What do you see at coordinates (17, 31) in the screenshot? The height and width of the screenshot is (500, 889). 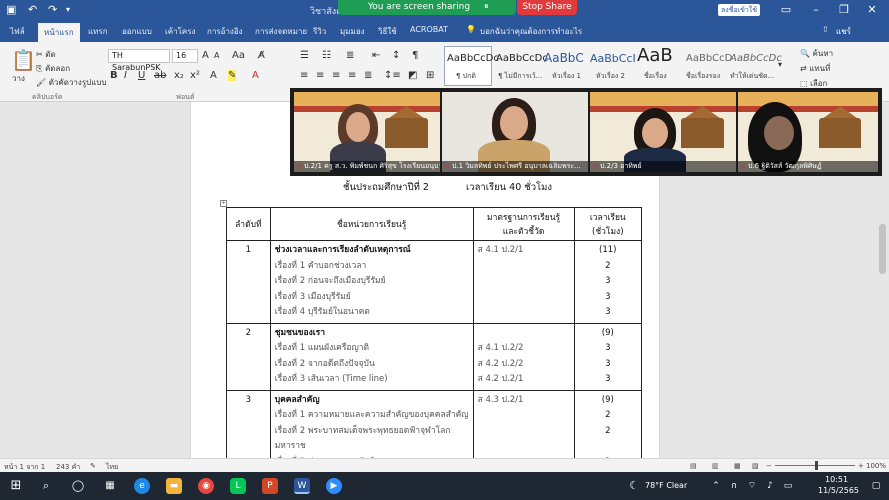 I see `tab-file: ไฟล์` at bounding box center [17, 31].